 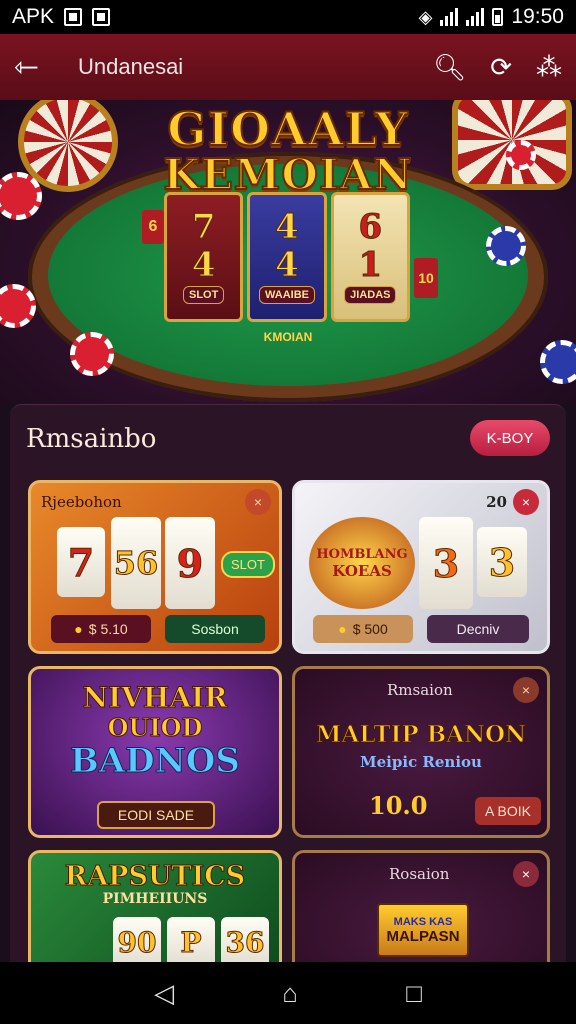 I want to click on card-title: Rosaion, so click(x=419, y=874).